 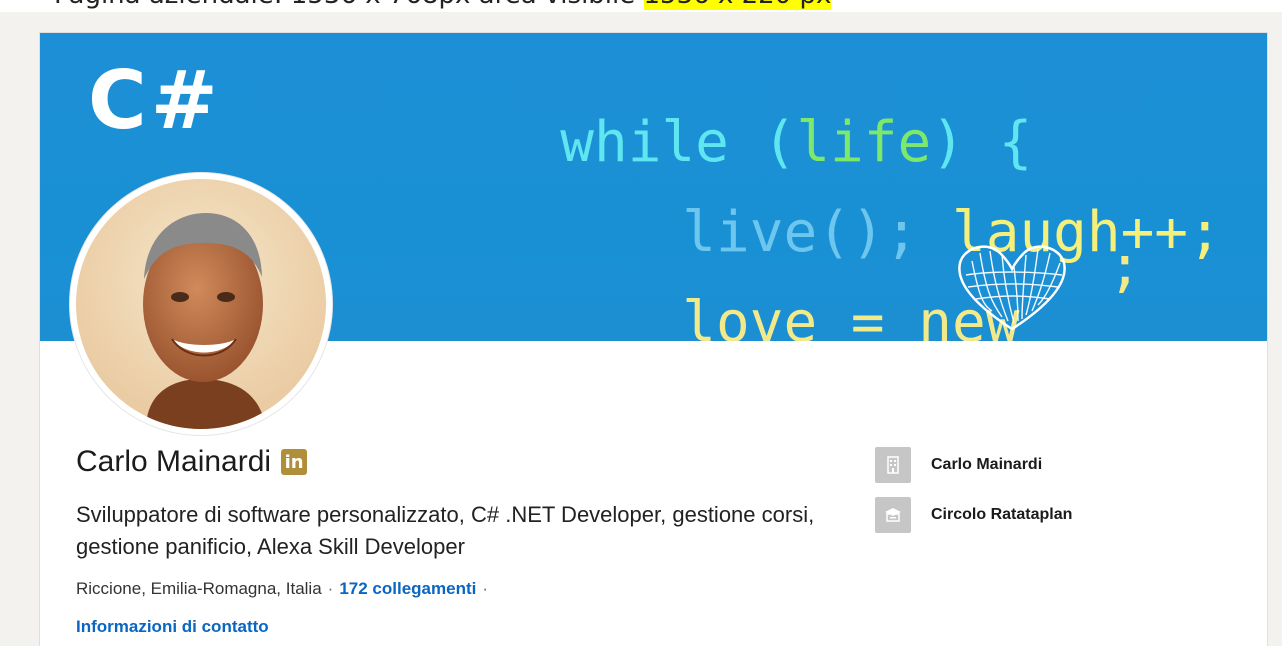 What do you see at coordinates (199, 588) in the screenshot?
I see `profile-location: Riccione, Emilia-Romagna, Italia` at bounding box center [199, 588].